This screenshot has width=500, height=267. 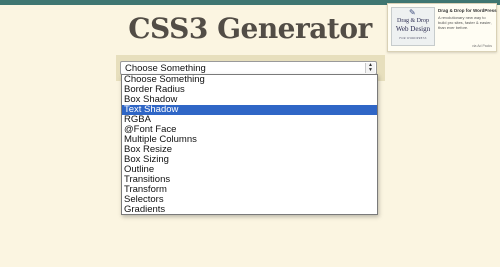 What do you see at coordinates (249, 110) in the screenshot?
I see `dropdown-option: Text Shadow` at bounding box center [249, 110].